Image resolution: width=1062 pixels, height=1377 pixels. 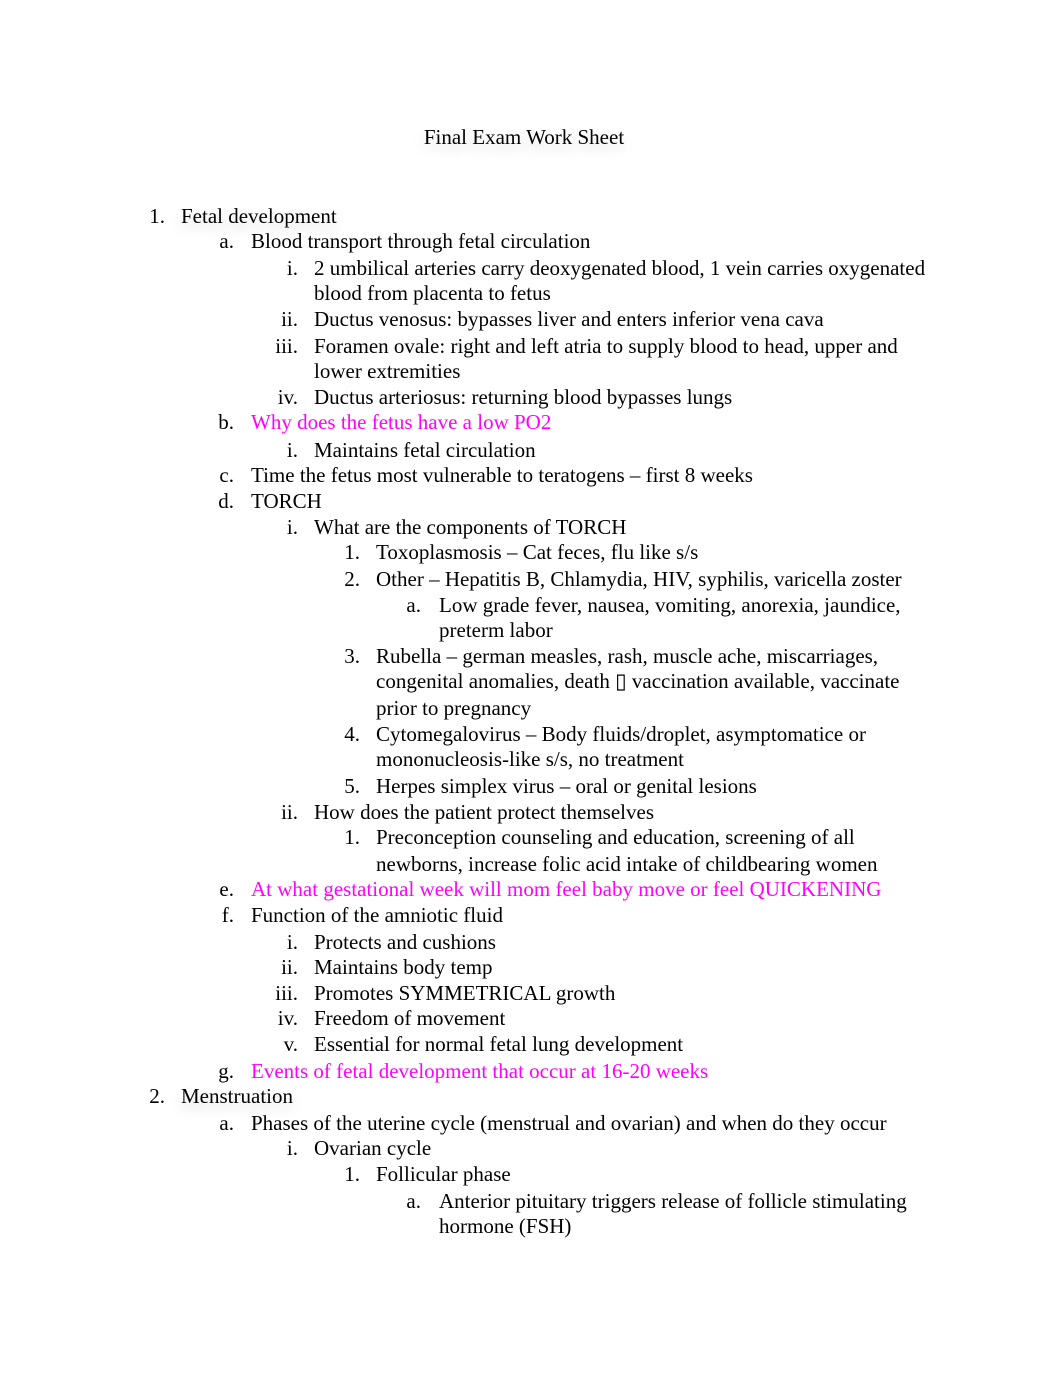 What do you see at coordinates (410, 1018) in the screenshot?
I see `list-item: Freedom of movement` at bounding box center [410, 1018].